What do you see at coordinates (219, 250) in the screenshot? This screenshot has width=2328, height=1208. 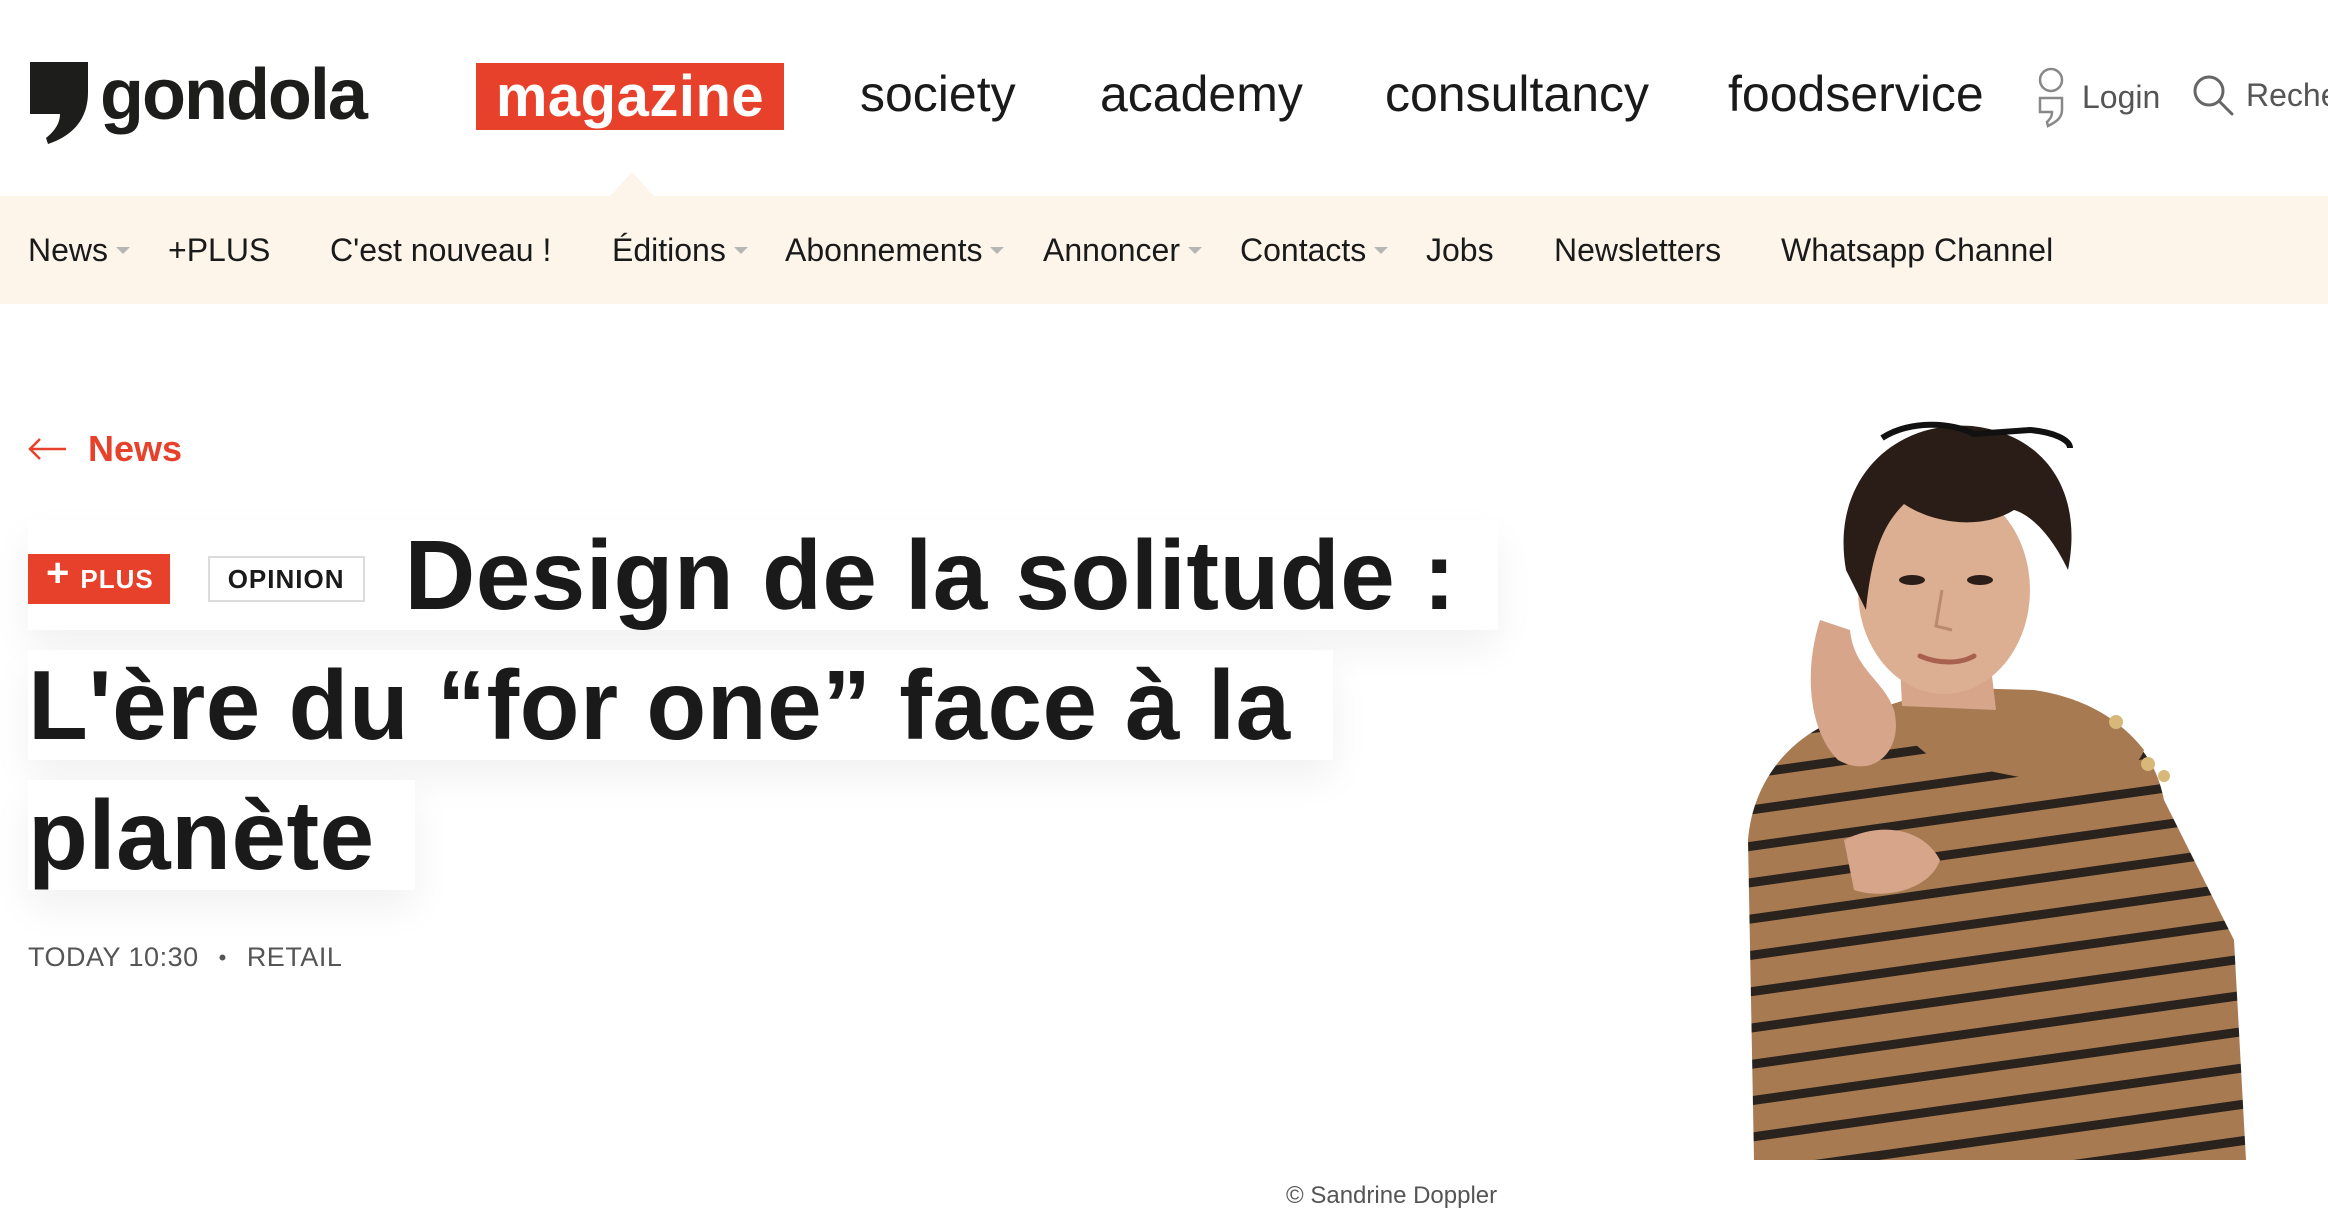 I see `subnav-item-plus: +PLUS` at bounding box center [219, 250].